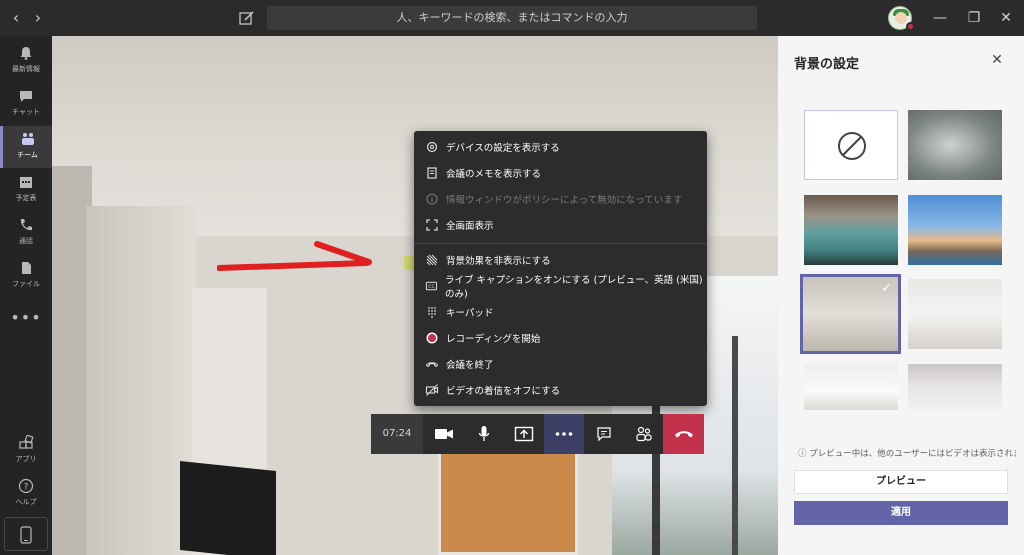 Image resolution: width=1024 pixels, height=555 pixels. Describe the element at coordinates (910, 26) in the screenshot. I see `presence-busy-icon` at that location.